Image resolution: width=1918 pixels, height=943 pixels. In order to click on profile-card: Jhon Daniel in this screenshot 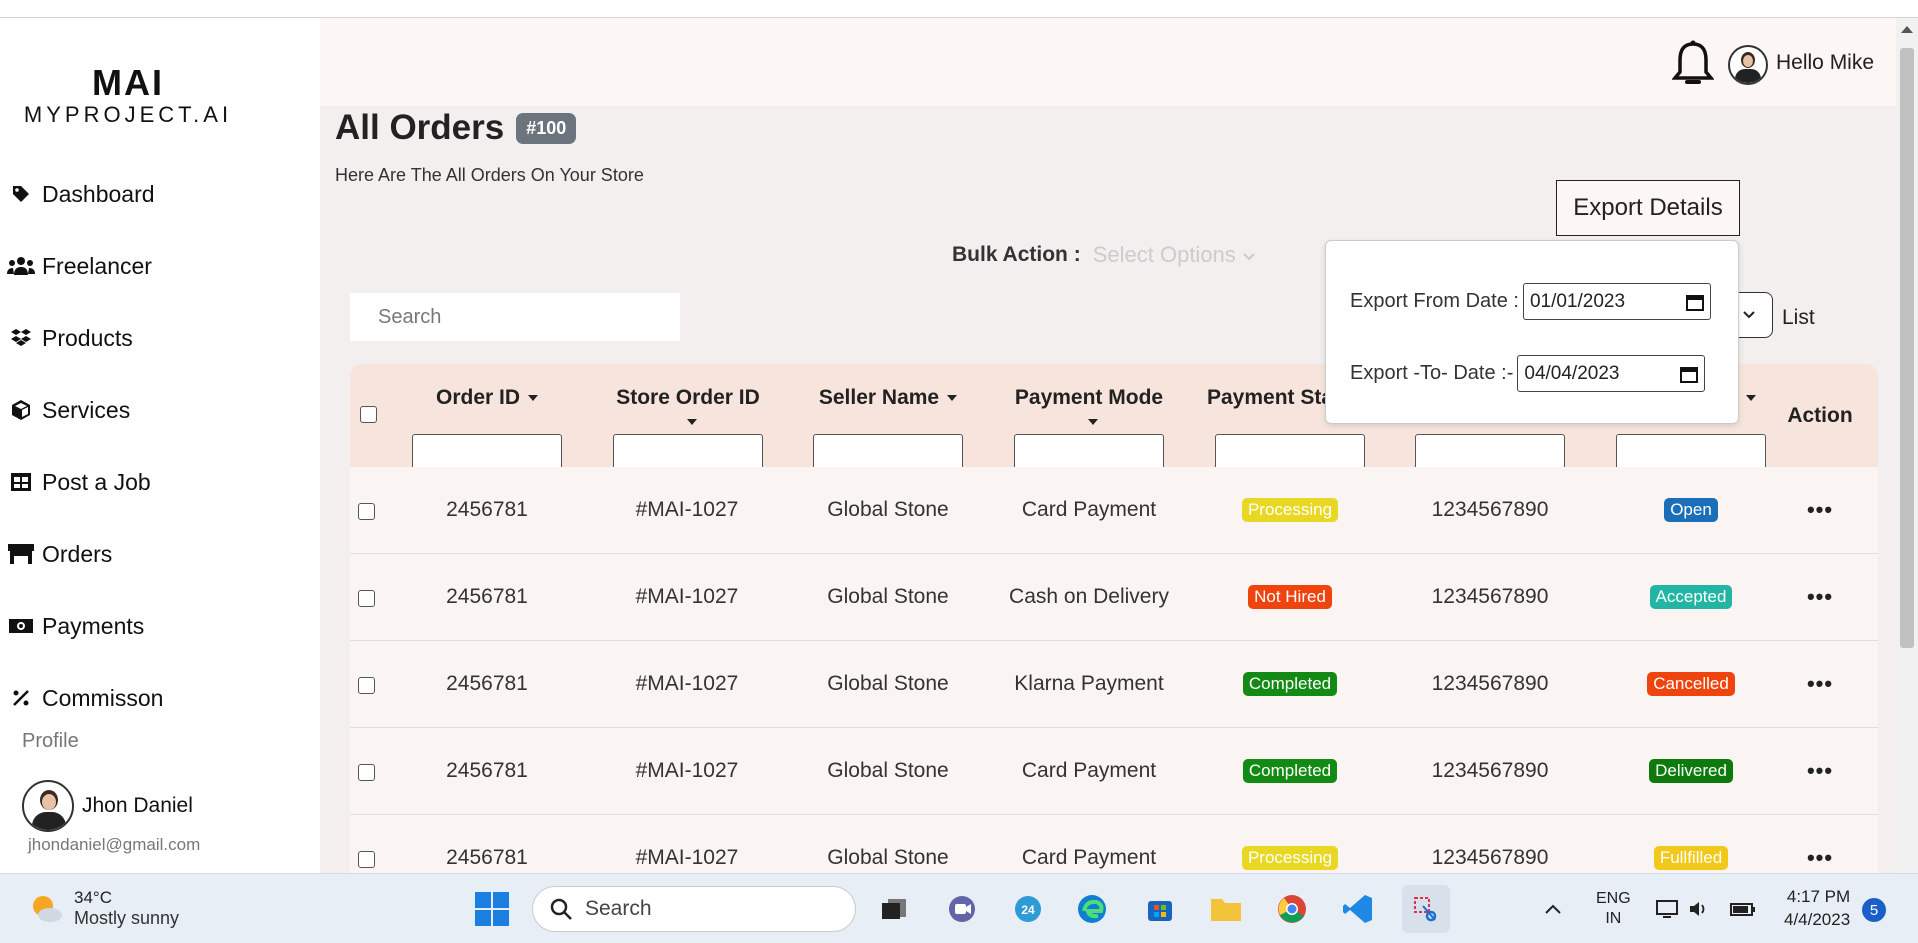, I will do `click(107, 806)`.